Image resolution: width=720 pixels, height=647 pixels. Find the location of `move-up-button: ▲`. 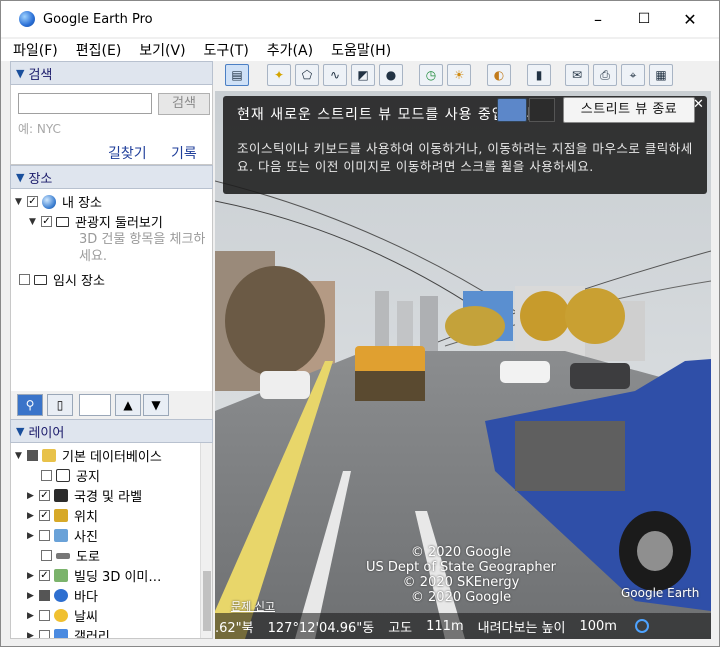

move-up-button: ▲ is located at coordinates (128, 405).